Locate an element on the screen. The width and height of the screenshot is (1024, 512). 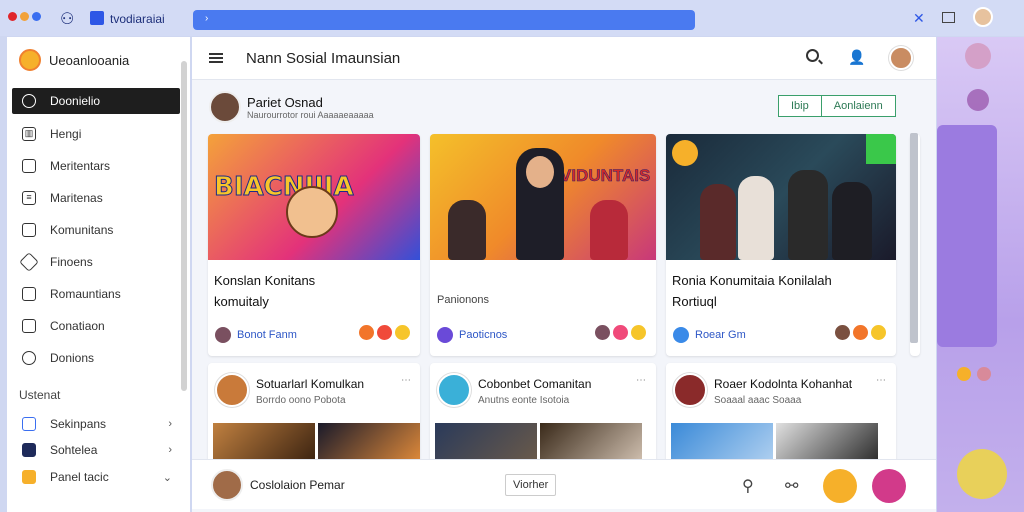
window-icon is located at coordinates (948, 17).